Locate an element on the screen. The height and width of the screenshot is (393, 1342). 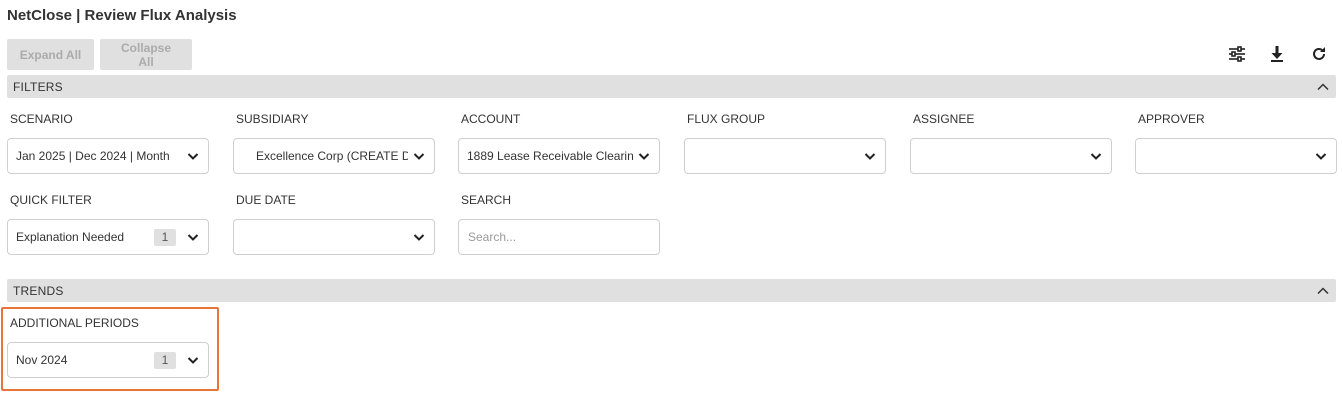
refresh-icon is located at coordinates (1319, 54).